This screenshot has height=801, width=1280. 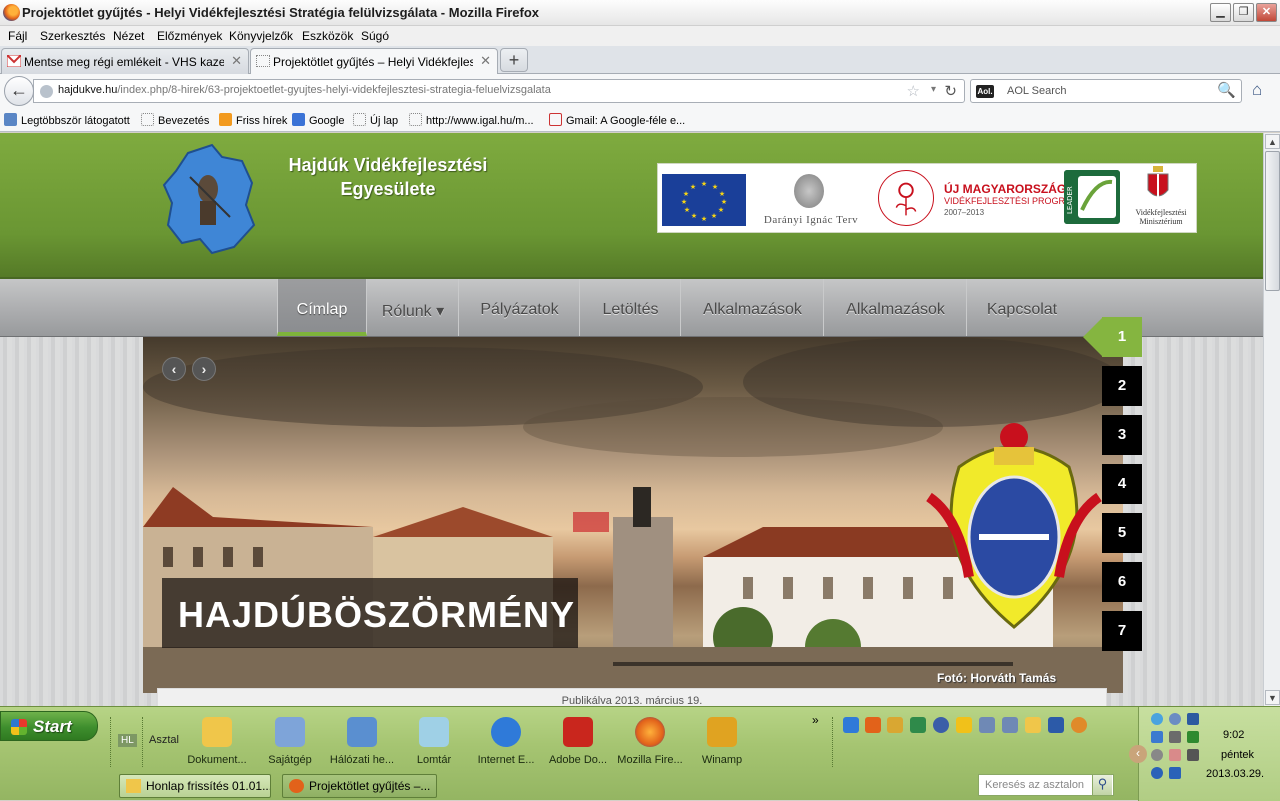 I want to click on quicklaunch-excel-icon, so click(x=918, y=725).